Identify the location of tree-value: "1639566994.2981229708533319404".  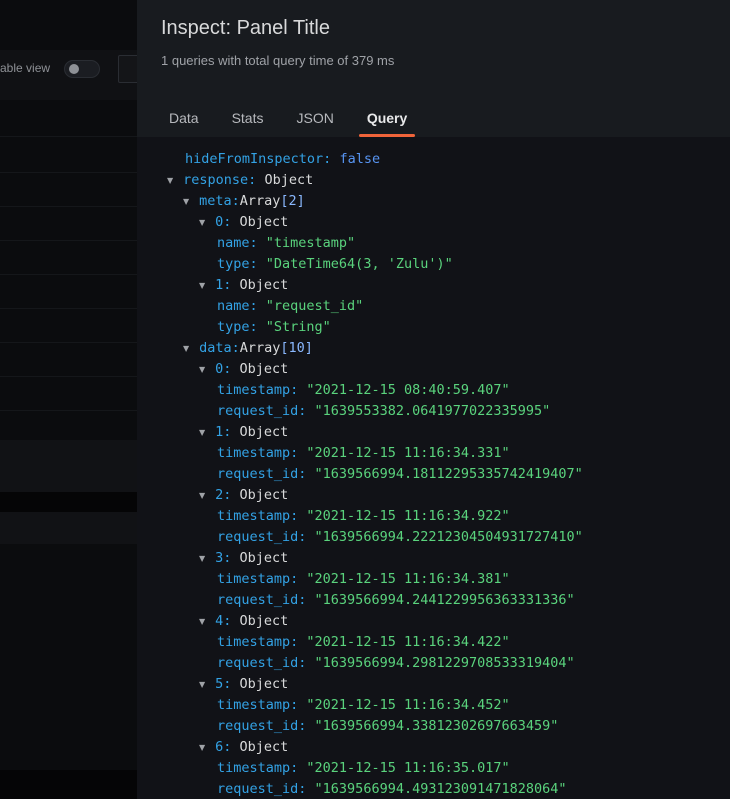
(444, 663).